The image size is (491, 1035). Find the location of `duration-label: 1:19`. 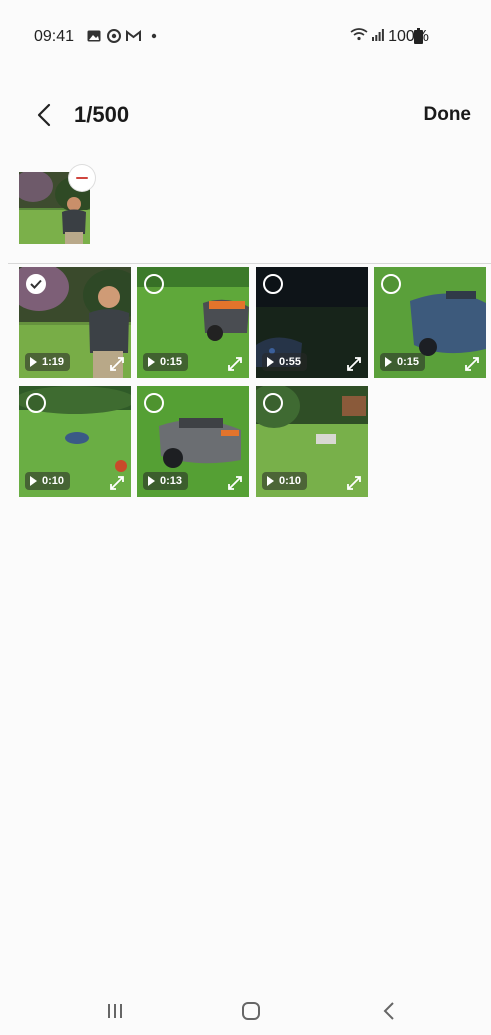

duration-label: 1:19 is located at coordinates (53, 362).